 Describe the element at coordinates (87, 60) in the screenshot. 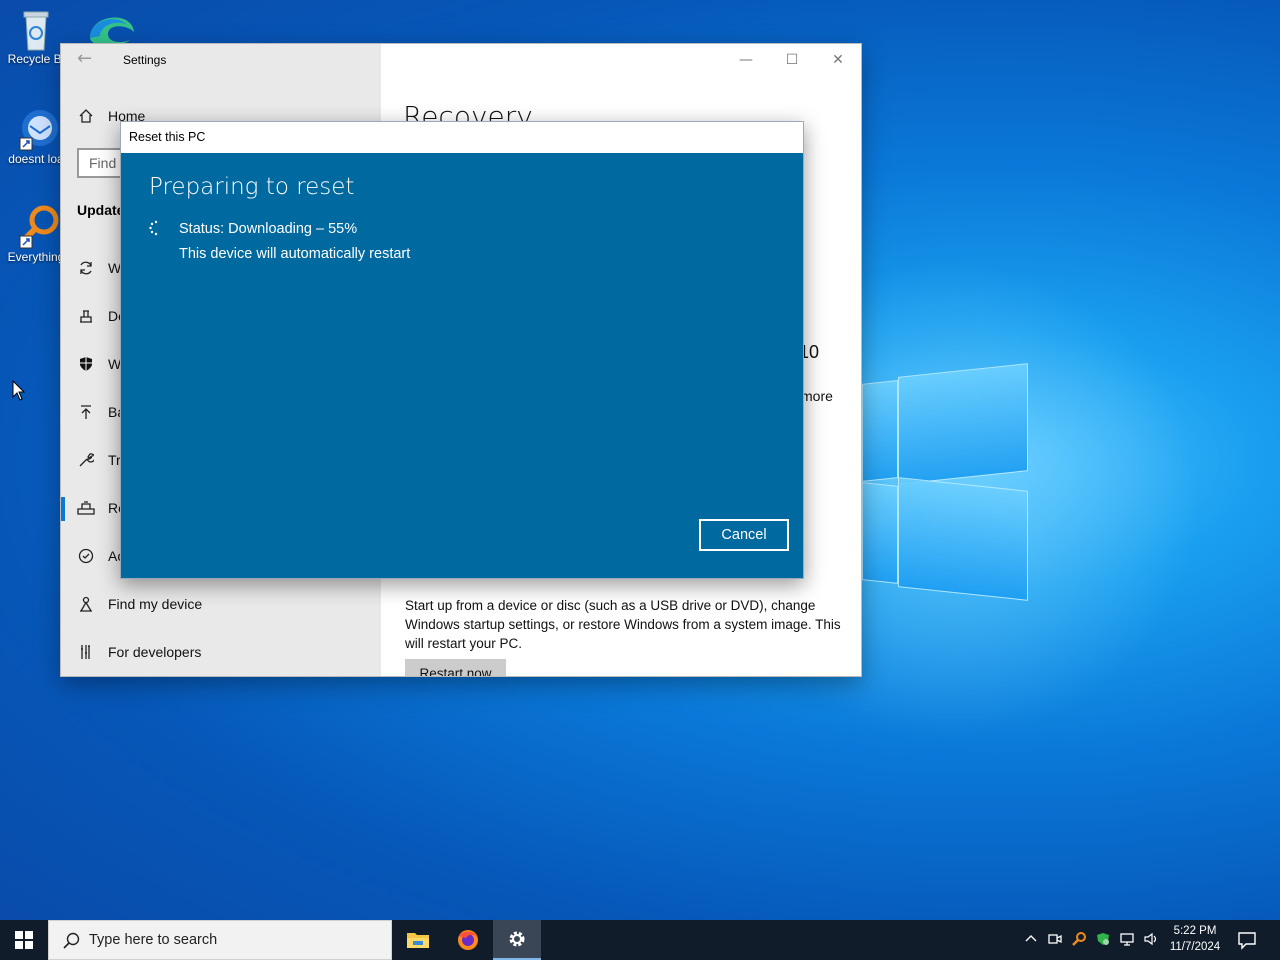

I see `back-arrow-icon: ←` at that location.